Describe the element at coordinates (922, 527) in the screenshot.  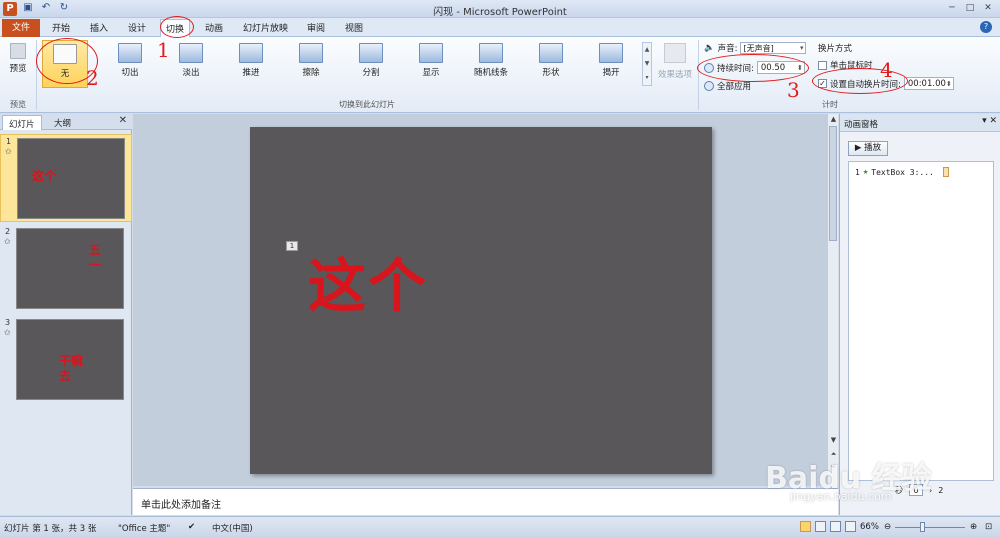
I see `zoom-slider-knob` at that location.